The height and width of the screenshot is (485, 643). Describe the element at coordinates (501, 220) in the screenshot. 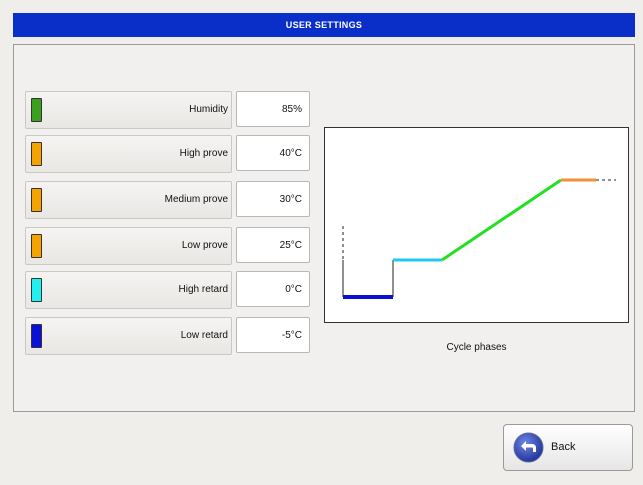

I see `warmup-ramp-phase` at that location.